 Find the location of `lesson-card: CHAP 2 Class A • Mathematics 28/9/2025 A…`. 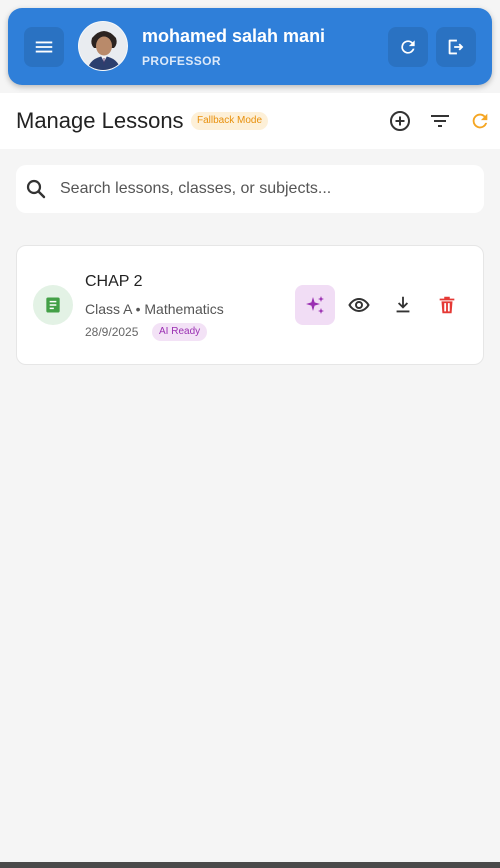

lesson-card: CHAP 2 Class A • Mathematics 28/9/2025 A… is located at coordinates (250, 305).